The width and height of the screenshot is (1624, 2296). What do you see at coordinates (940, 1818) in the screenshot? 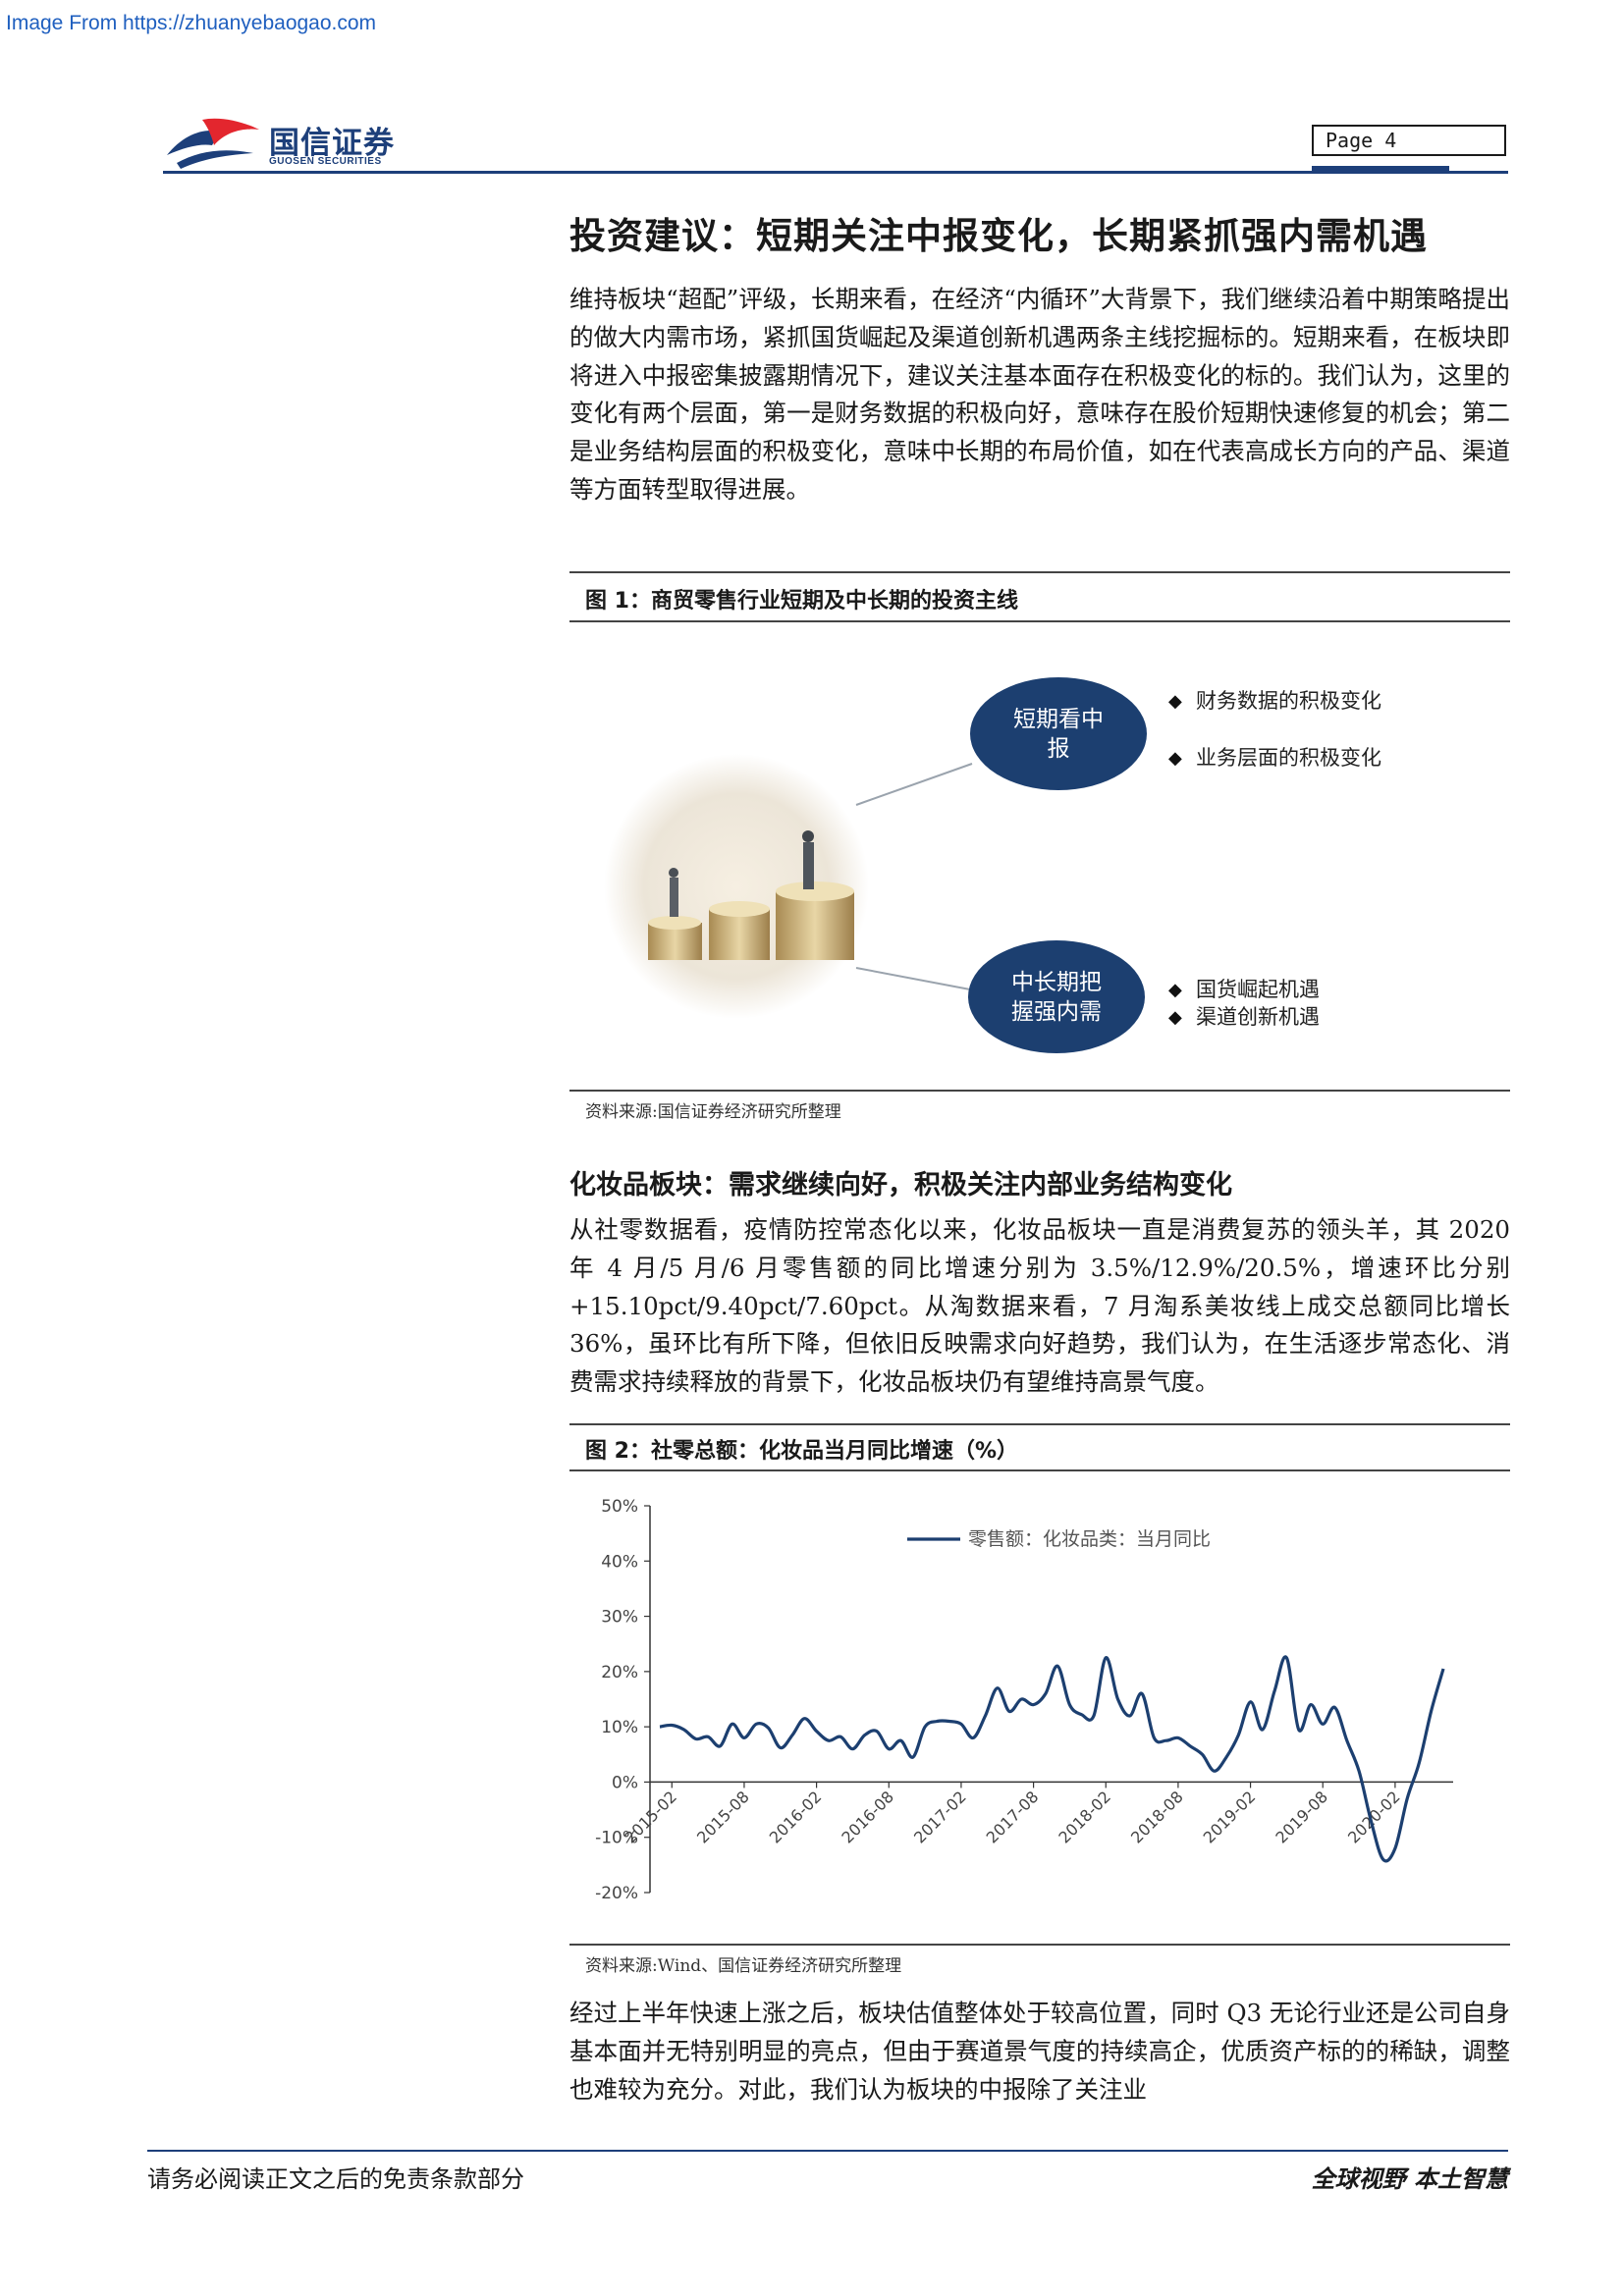
I see `x-tick-label: 2017-02` at bounding box center [940, 1818].